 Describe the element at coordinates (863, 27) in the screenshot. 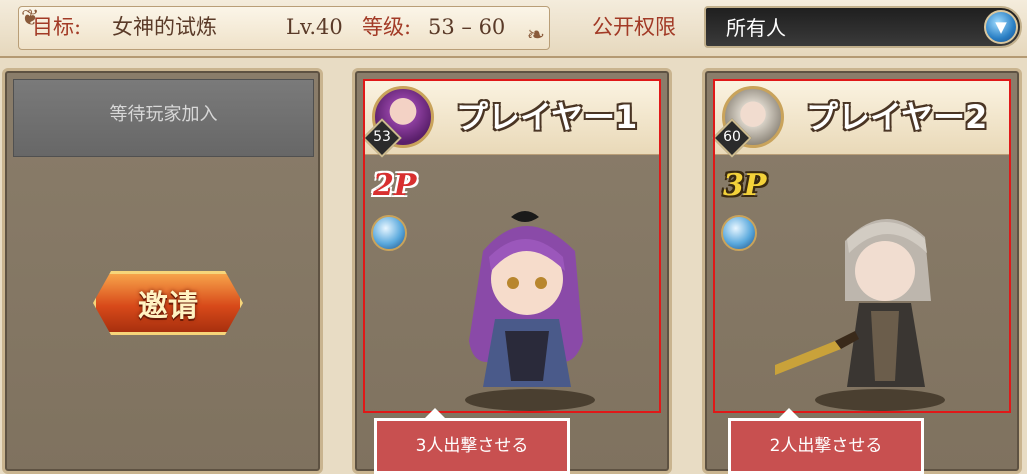

I see `access-dropdown: 所有人 ▼` at that location.